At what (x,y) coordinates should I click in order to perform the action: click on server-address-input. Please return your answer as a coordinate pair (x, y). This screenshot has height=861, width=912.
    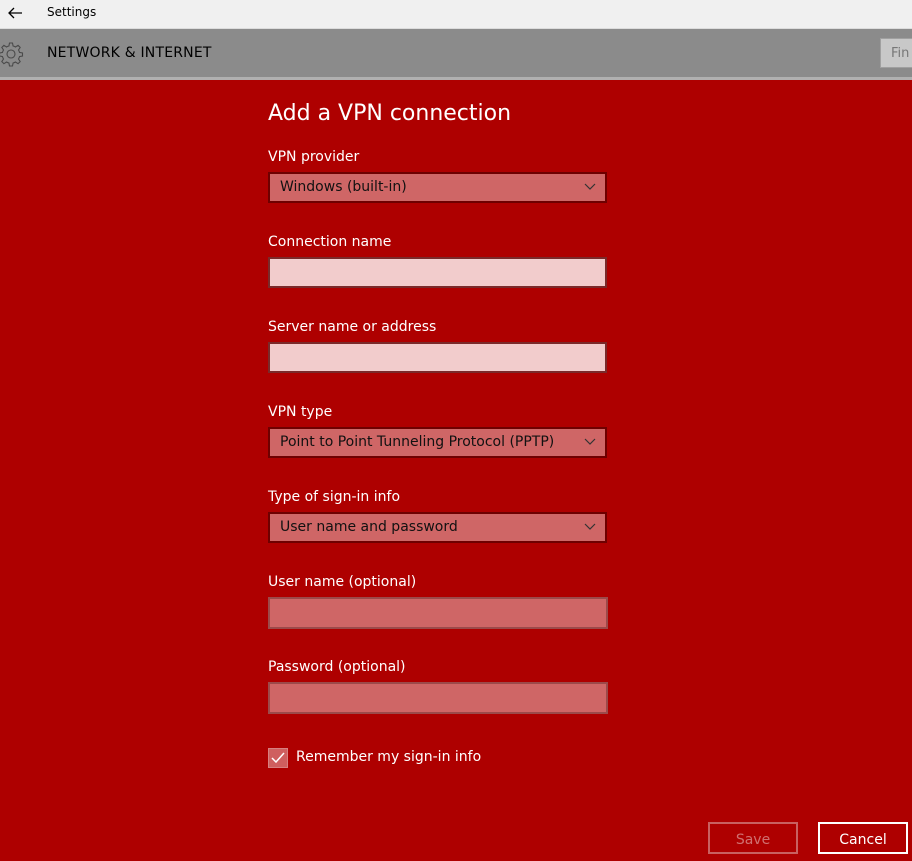
    Looking at the image, I should click on (437, 357).